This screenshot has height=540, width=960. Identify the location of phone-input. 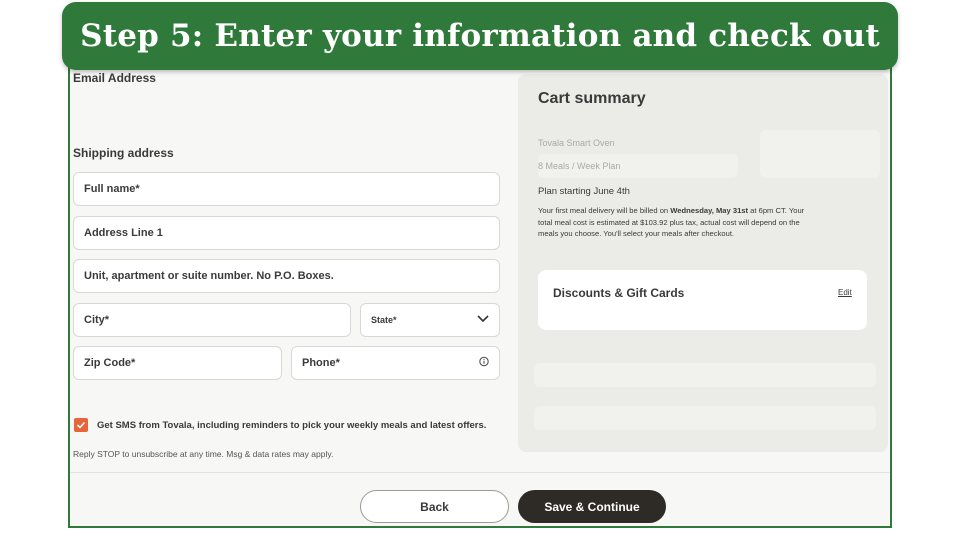
(400, 363).